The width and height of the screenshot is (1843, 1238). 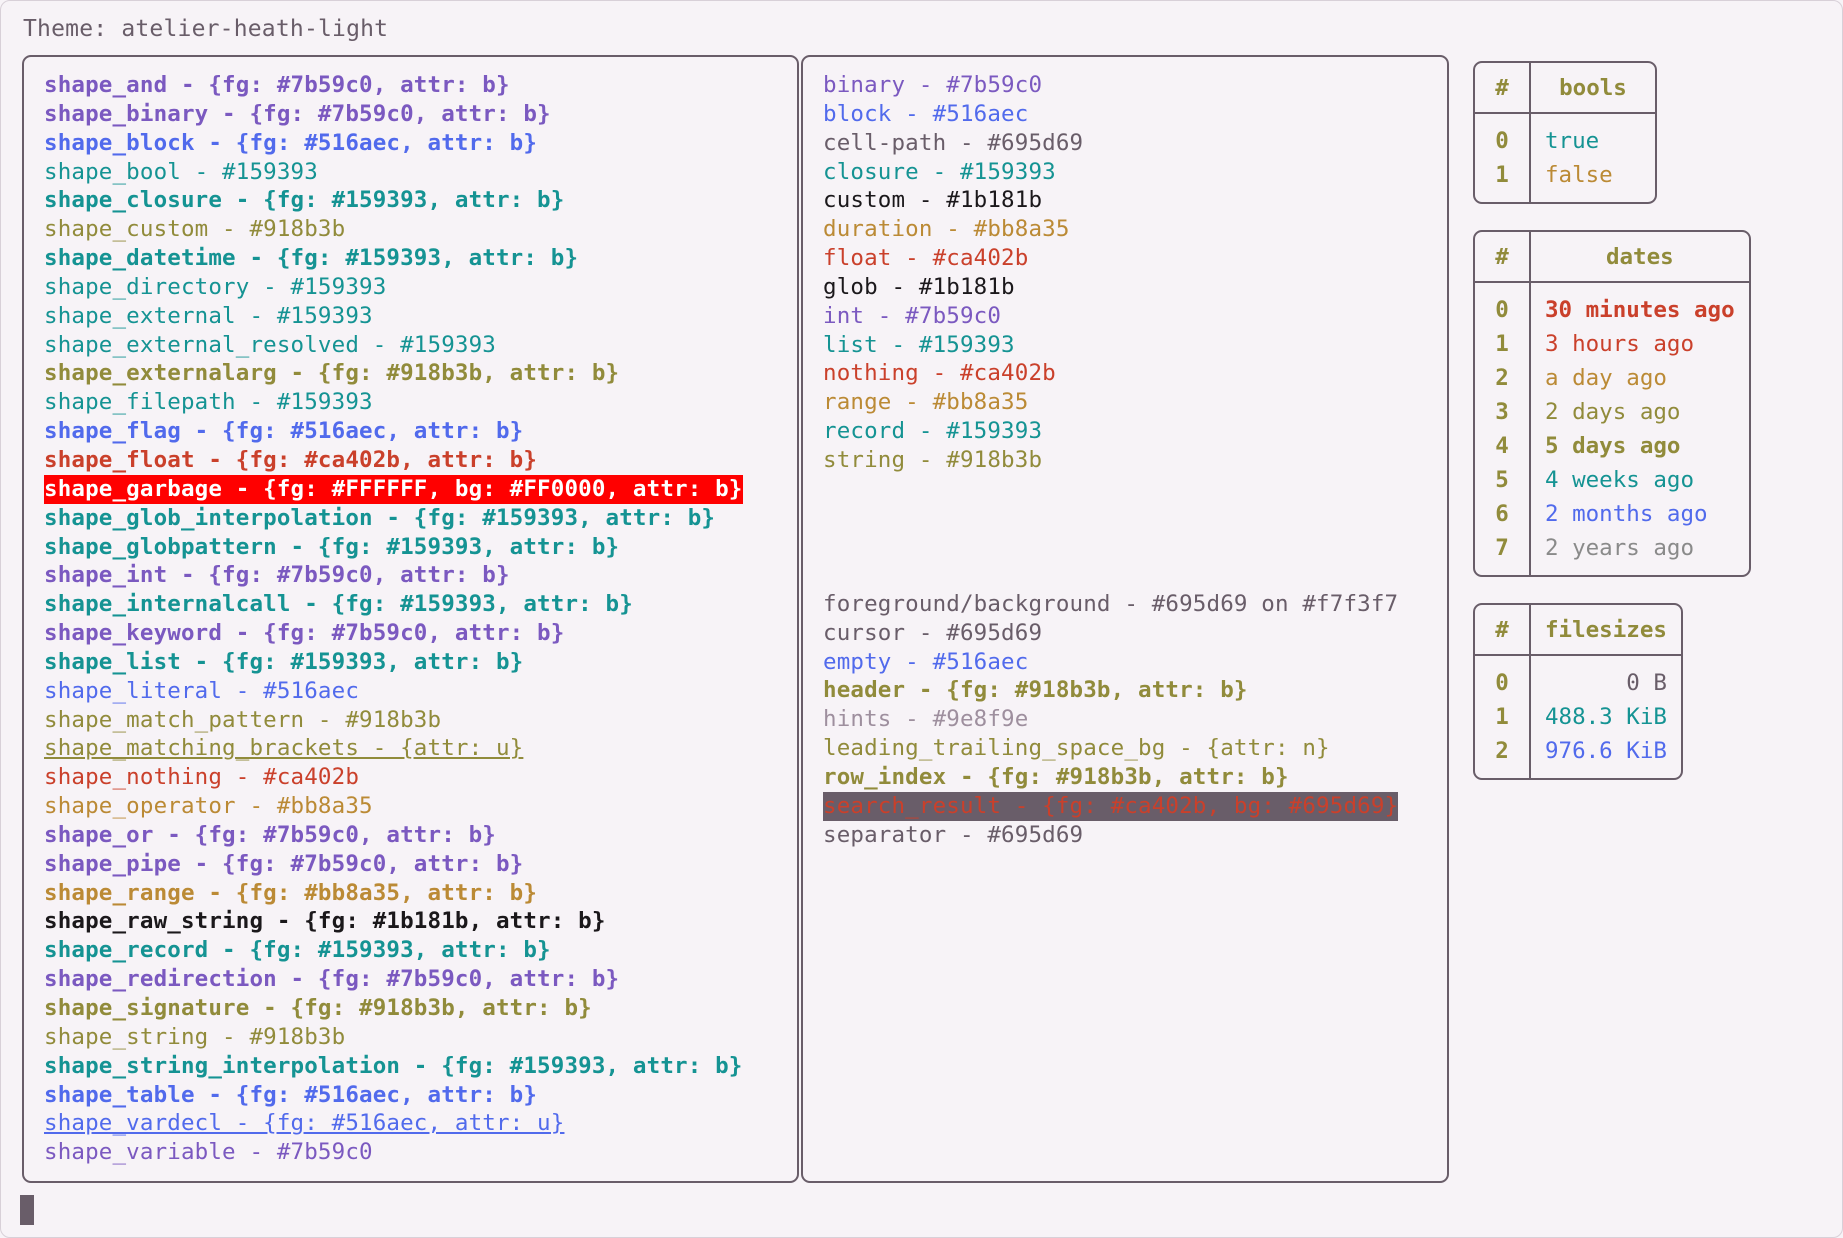 I want to click on shape-line: shape_or - {fg: #7b59c0, attr: b}, so click(x=270, y=834).